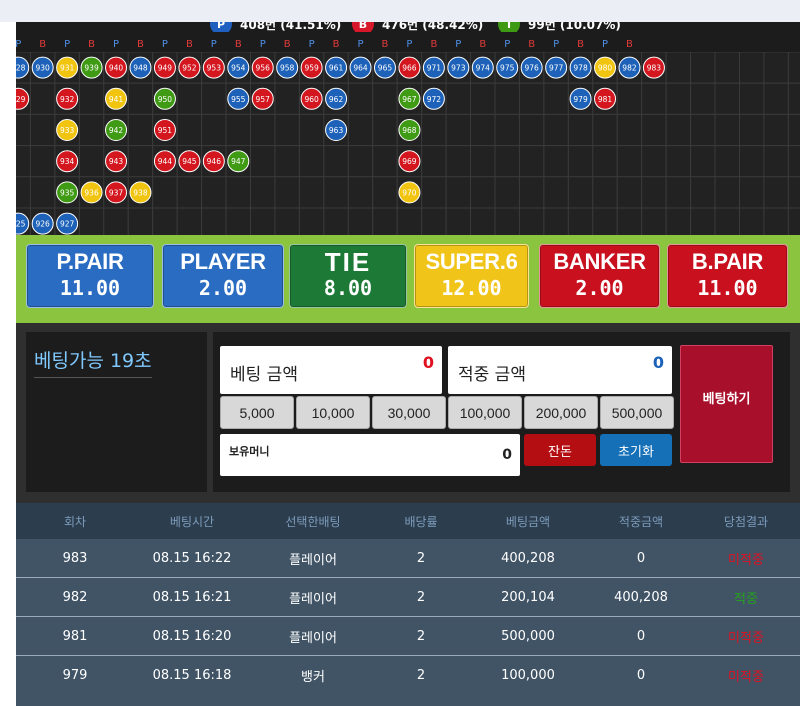 Image resolution: width=800 pixels, height=706 pixels. What do you see at coordinates (311, 99) in the screenshot?
I see `bead-round-number: 960` at bounding box center [311, 99].